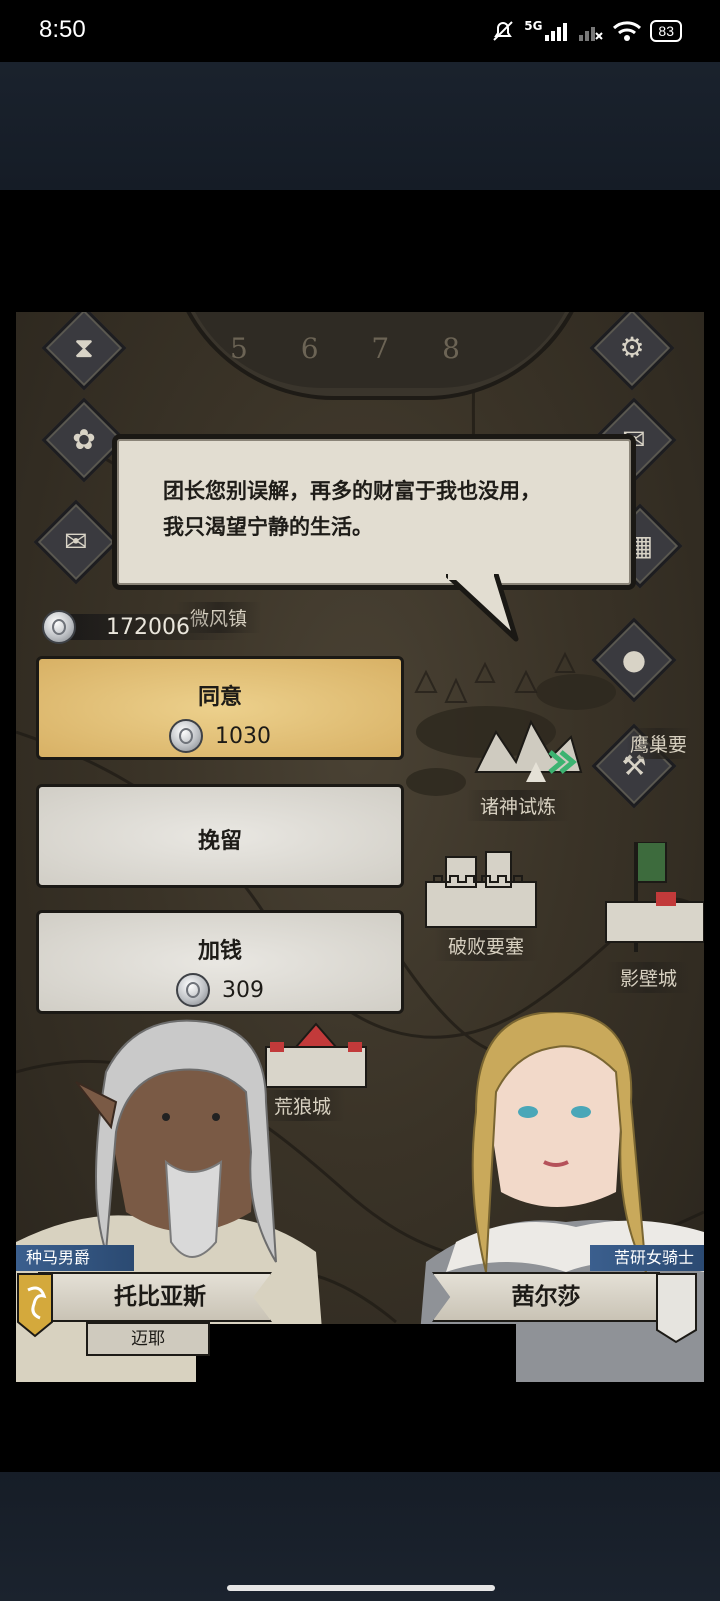 This screenshot has width=720, height=1601. I want to click on castle-yingbi-icon, so click(650, 897).